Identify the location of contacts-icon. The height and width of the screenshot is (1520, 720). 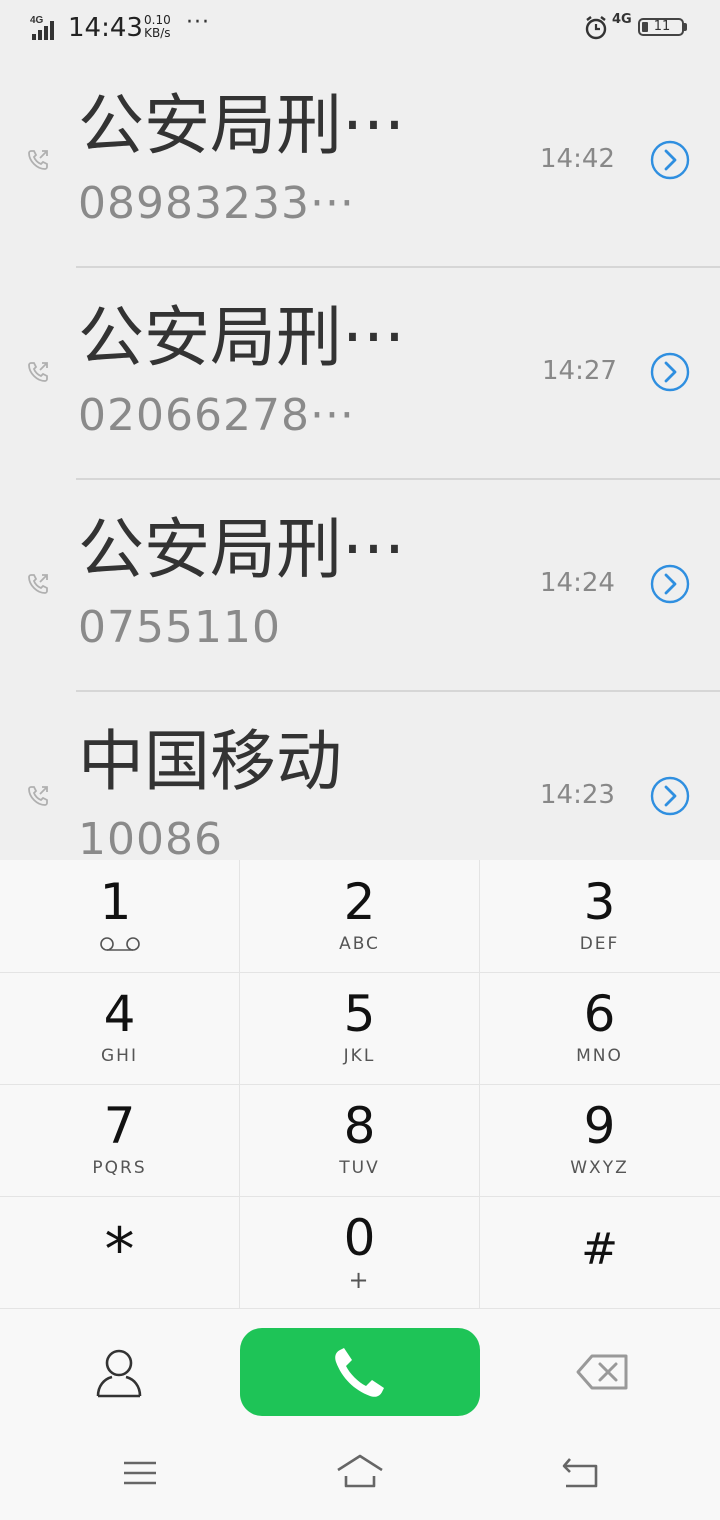
(119, 1373).